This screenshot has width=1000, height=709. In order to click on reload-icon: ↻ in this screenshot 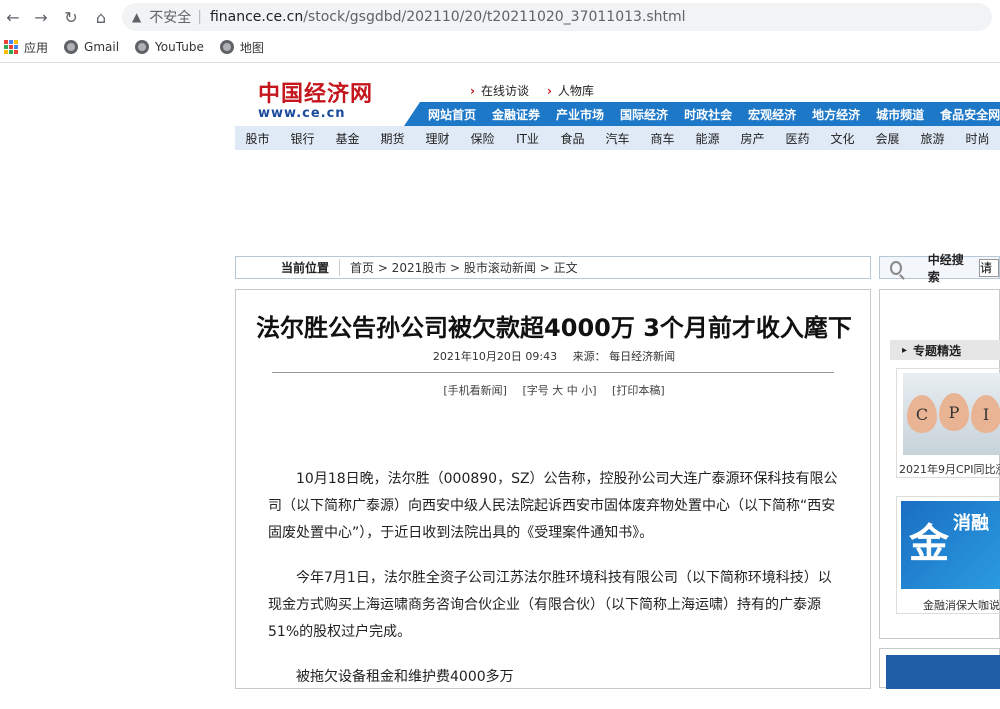, I will do `click(71, 17)`.